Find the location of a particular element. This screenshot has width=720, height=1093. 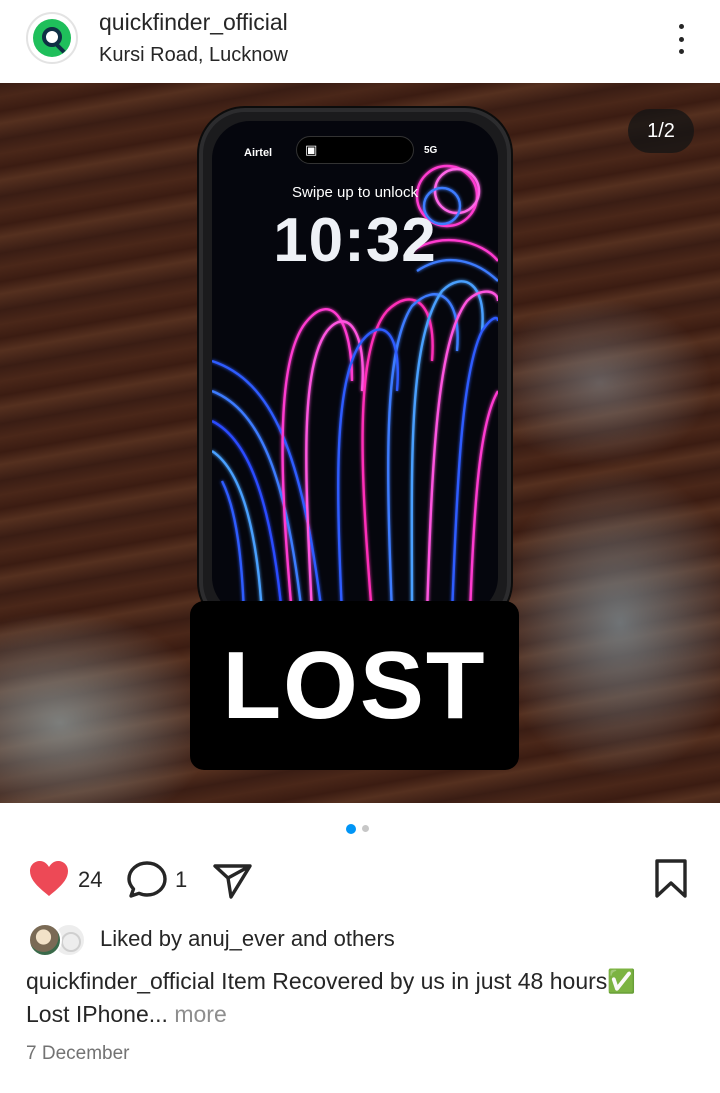

liked-by-row: Liked by anuj_ever and others is located at coordinates (368, 940).